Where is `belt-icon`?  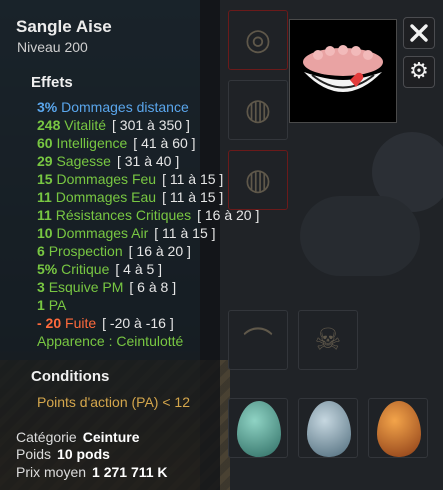
belt-icon is located at coordinates (343, 68).